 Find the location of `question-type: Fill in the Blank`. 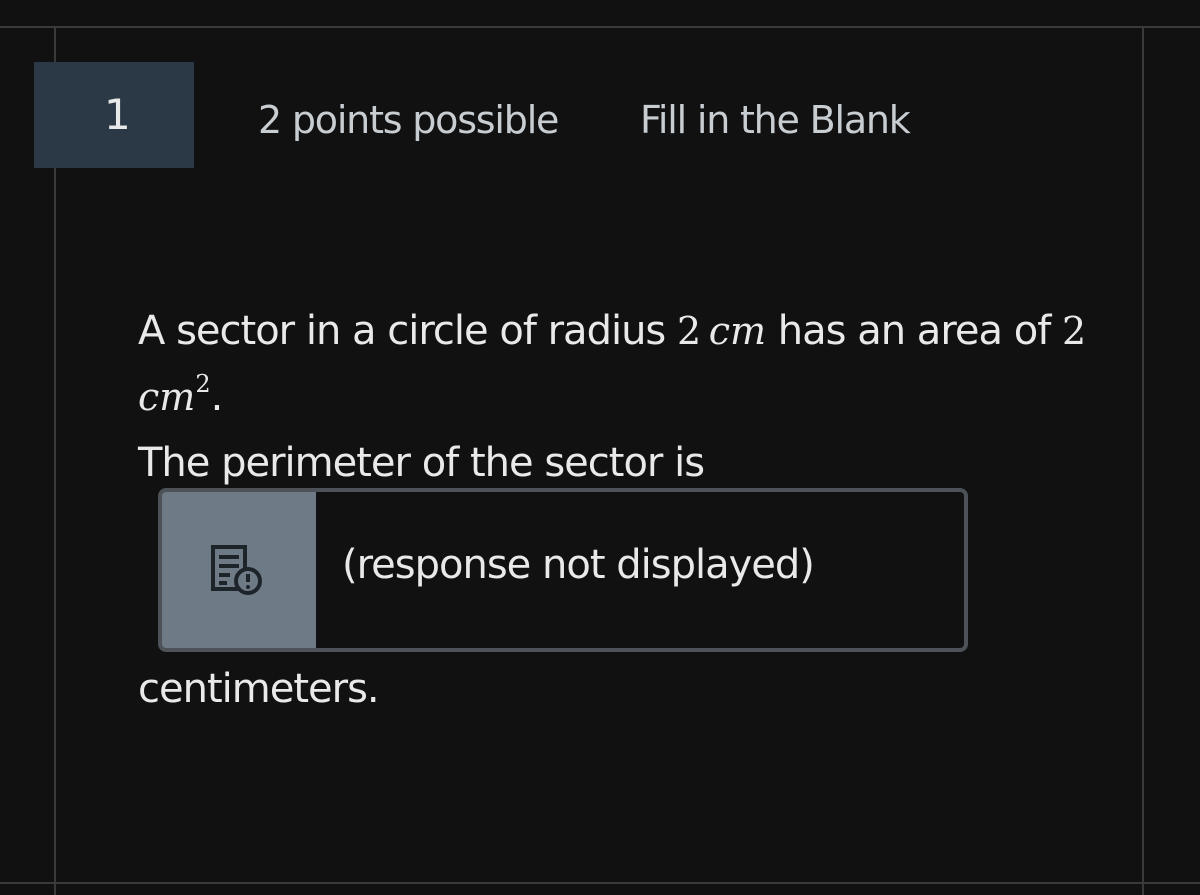

question-type: Fill in the Blank is located at coordinates (775, 120).